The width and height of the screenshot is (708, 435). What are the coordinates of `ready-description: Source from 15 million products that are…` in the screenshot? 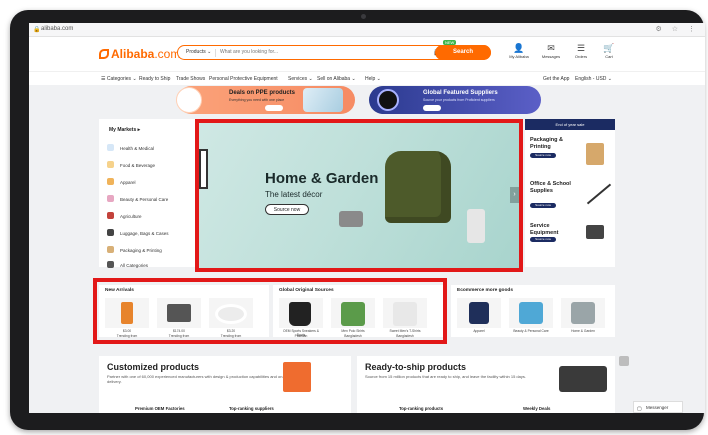 It's located at (445, 376).